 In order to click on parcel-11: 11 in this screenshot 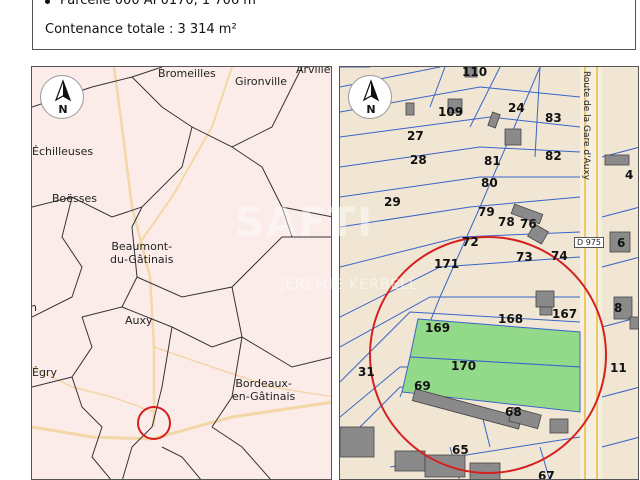, I will do `click(618, 368)`.